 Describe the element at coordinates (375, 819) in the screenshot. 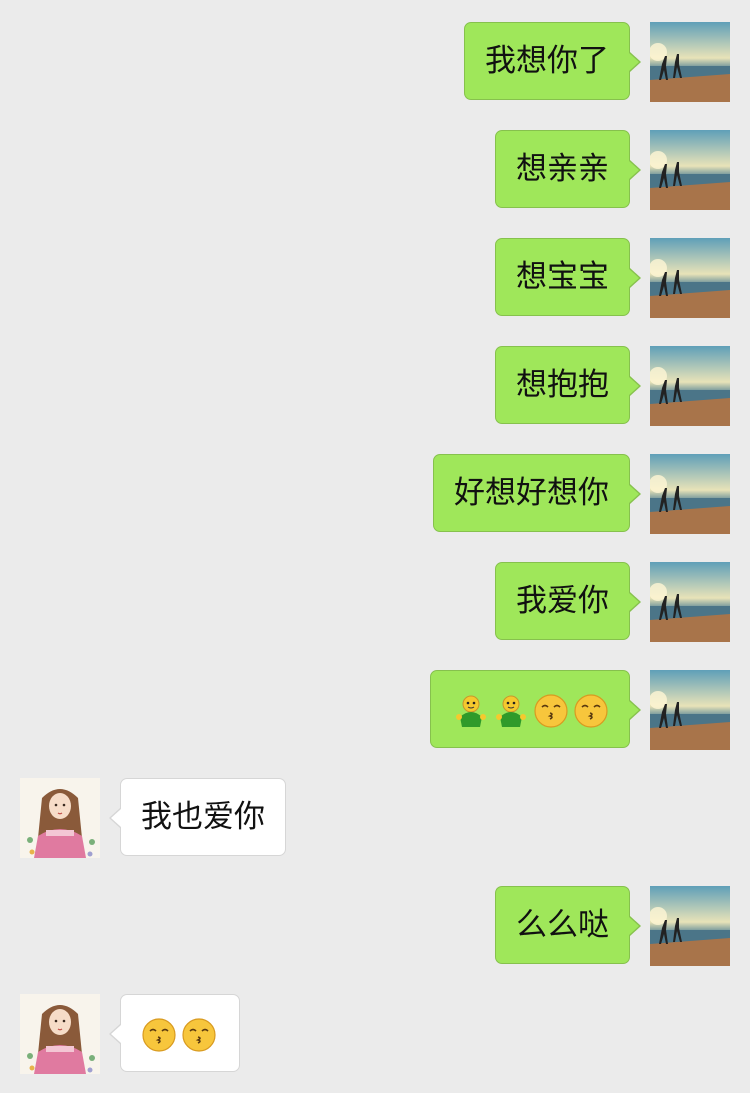

I see `message-row: 我也爱你` at that location.